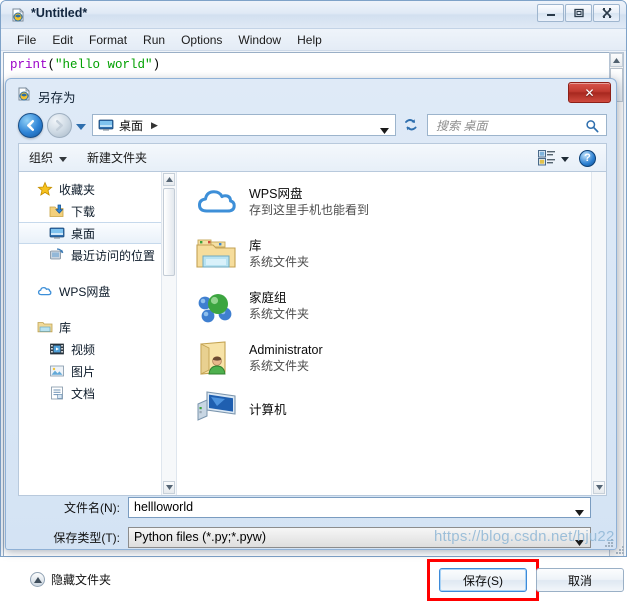  I want to click on maximize-button, so click(578, 13).